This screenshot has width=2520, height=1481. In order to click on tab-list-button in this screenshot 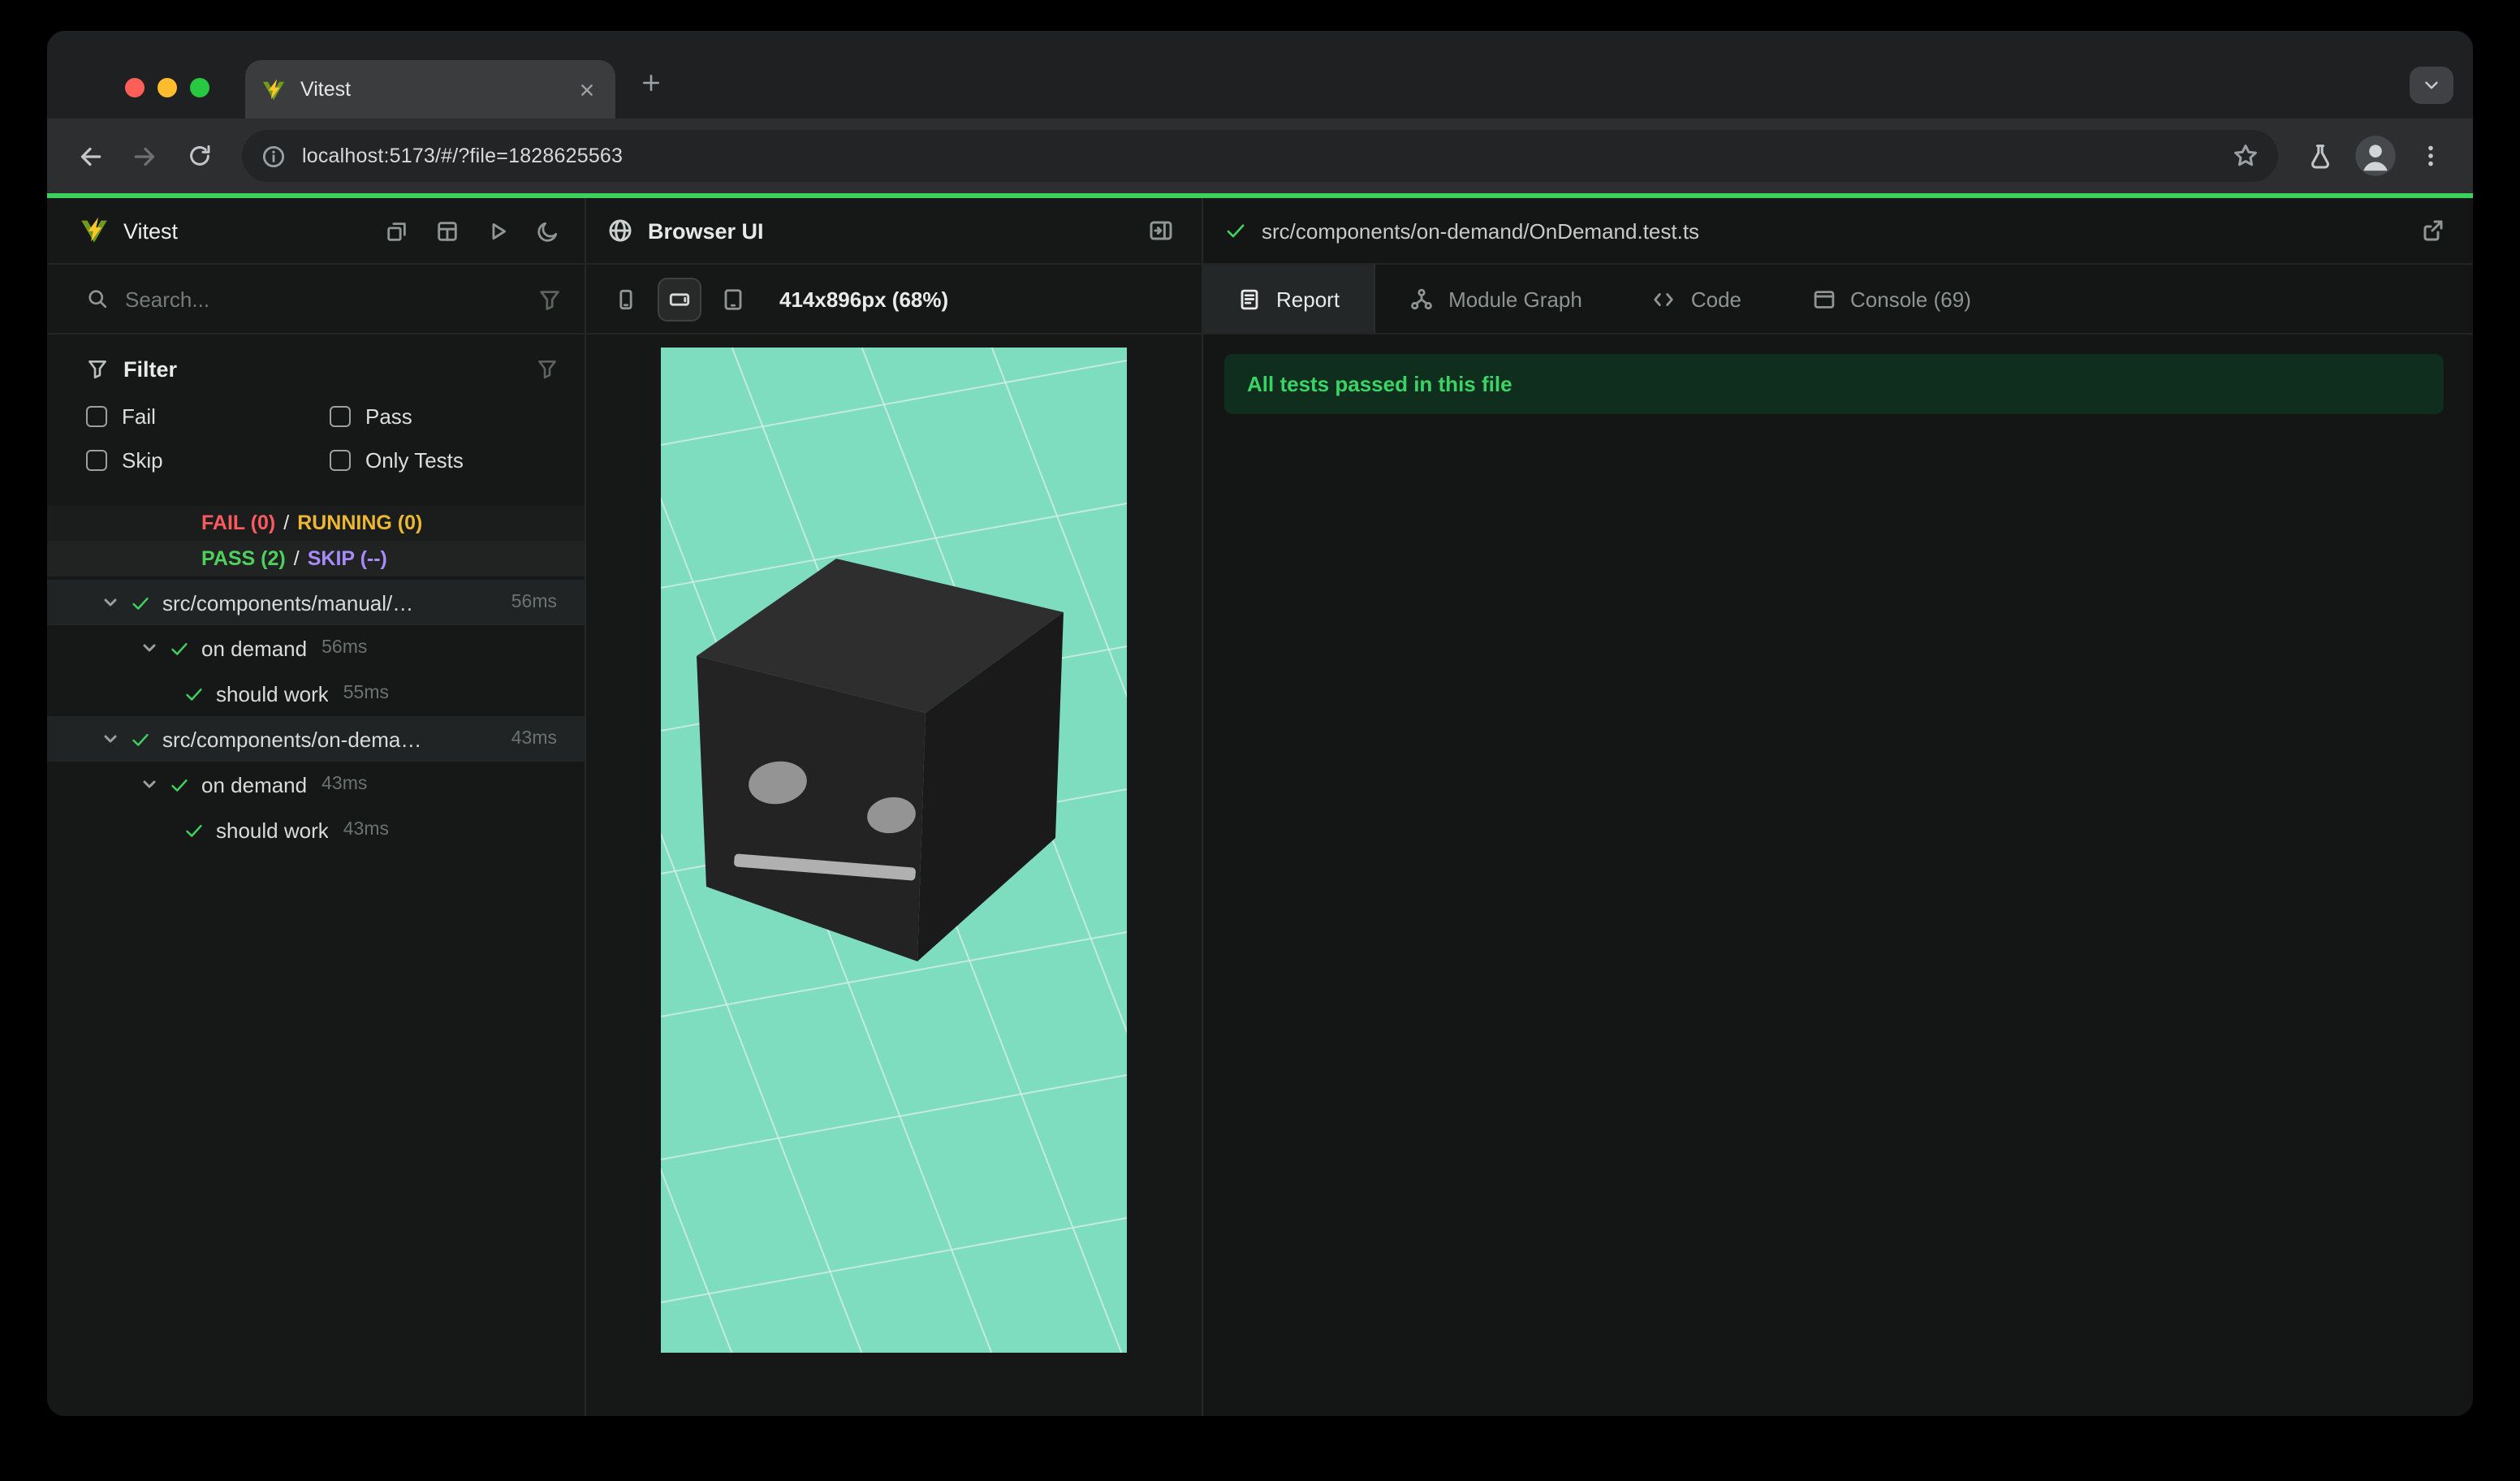, I will do `click(2431, 85)`.